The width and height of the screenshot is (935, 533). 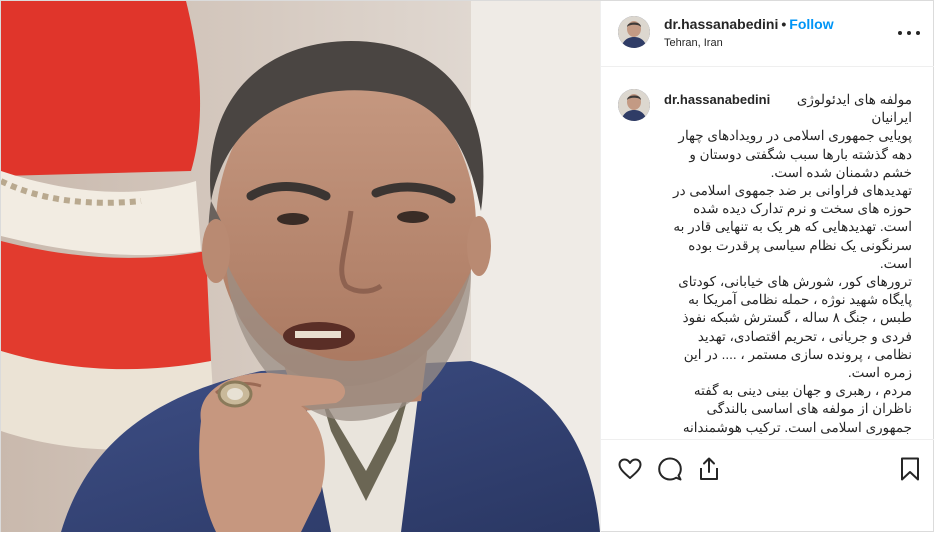 What do you see at coordinates (910, 469) in the screenshot?
I see `bookmark-icon` at bounding box center [910, 469].